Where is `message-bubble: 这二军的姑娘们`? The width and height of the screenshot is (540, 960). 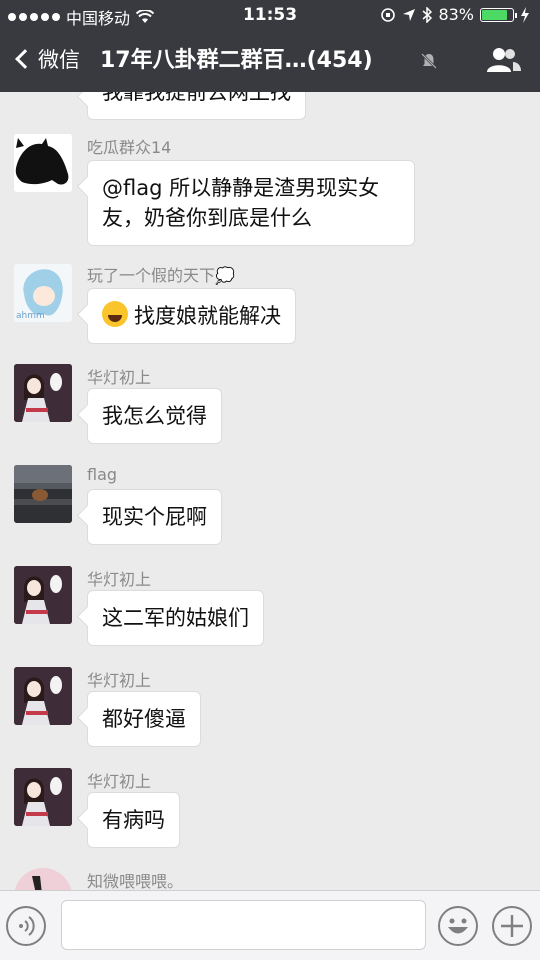 message-bubble: 这二军的姑娘们 is located at coordinates (175, 618).